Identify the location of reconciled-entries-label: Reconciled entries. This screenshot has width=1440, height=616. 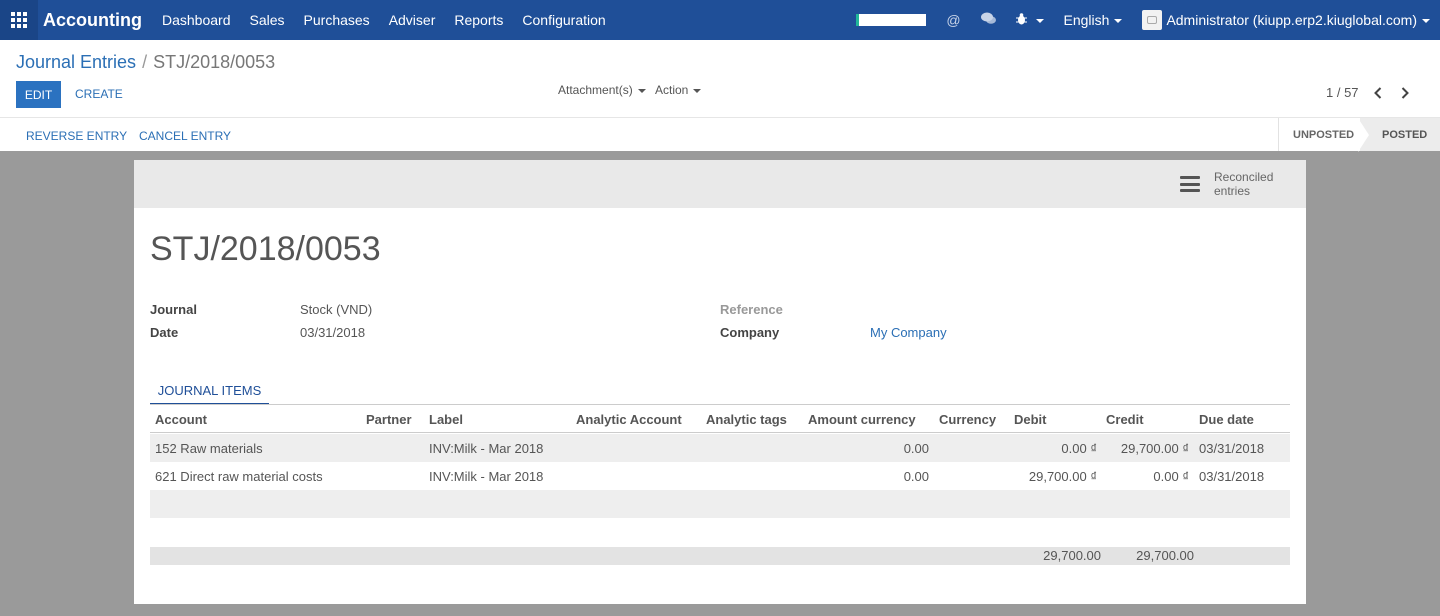
(1243, 184).